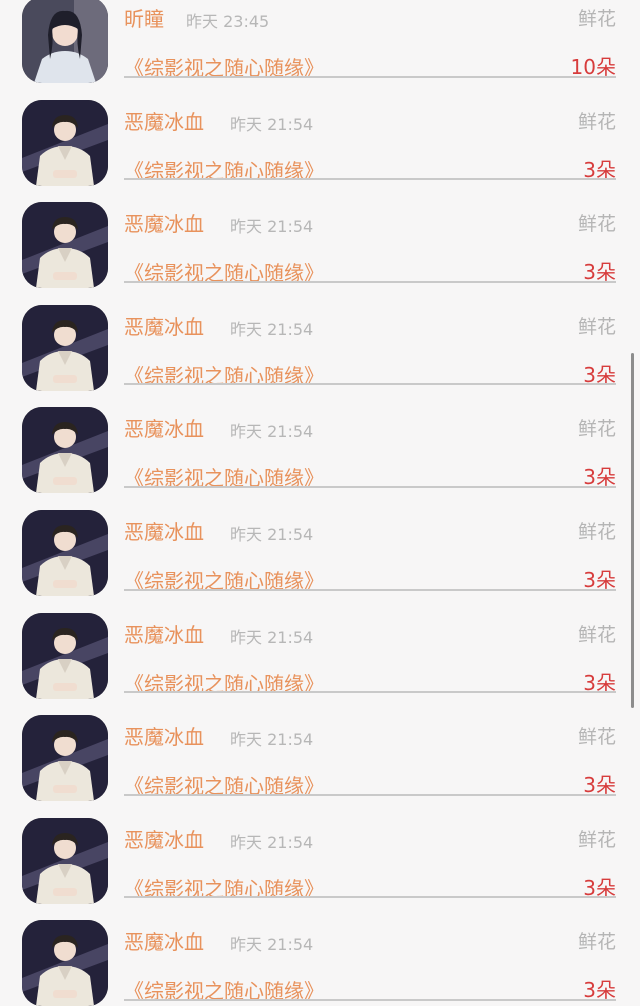 This screenshot has width=640, height=1006. I want to click on user-name: 昕瞳, so click(144, 17).